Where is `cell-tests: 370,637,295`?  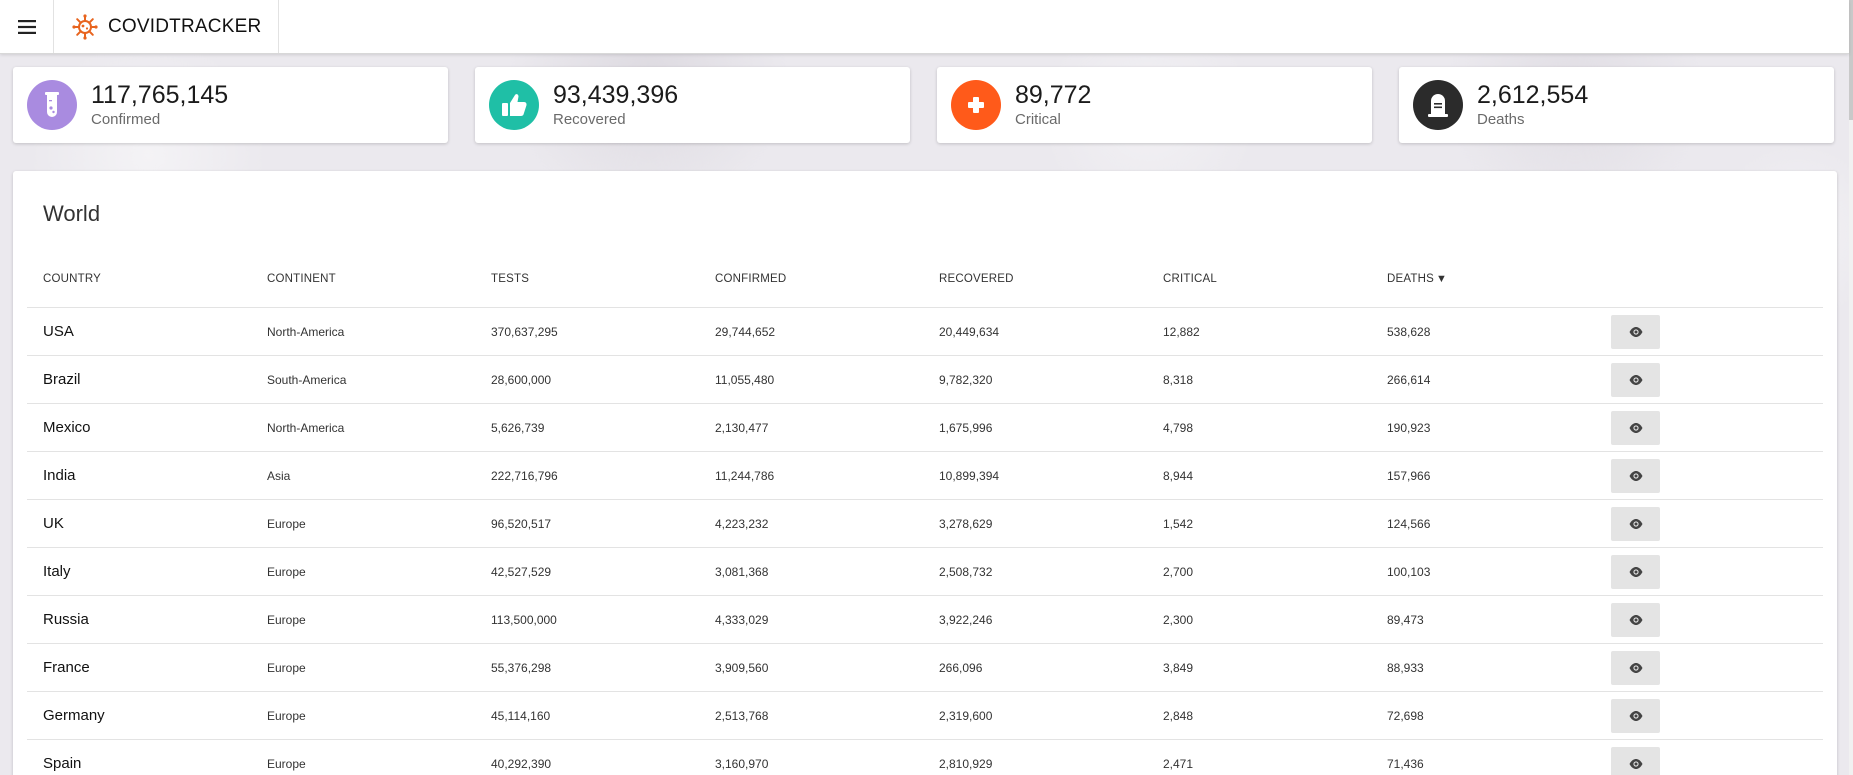 cell-tests: 370,637,295 is located at coordinates (587, 331).